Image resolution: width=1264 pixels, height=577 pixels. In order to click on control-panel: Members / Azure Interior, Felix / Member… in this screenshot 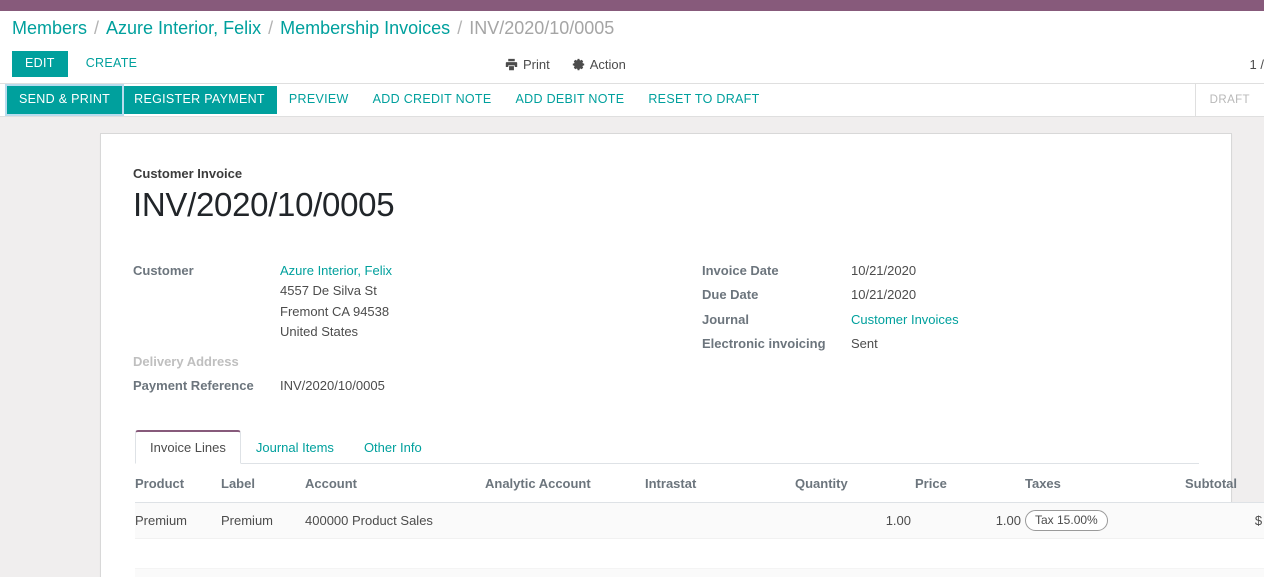, I will do `click(632, 47)`.